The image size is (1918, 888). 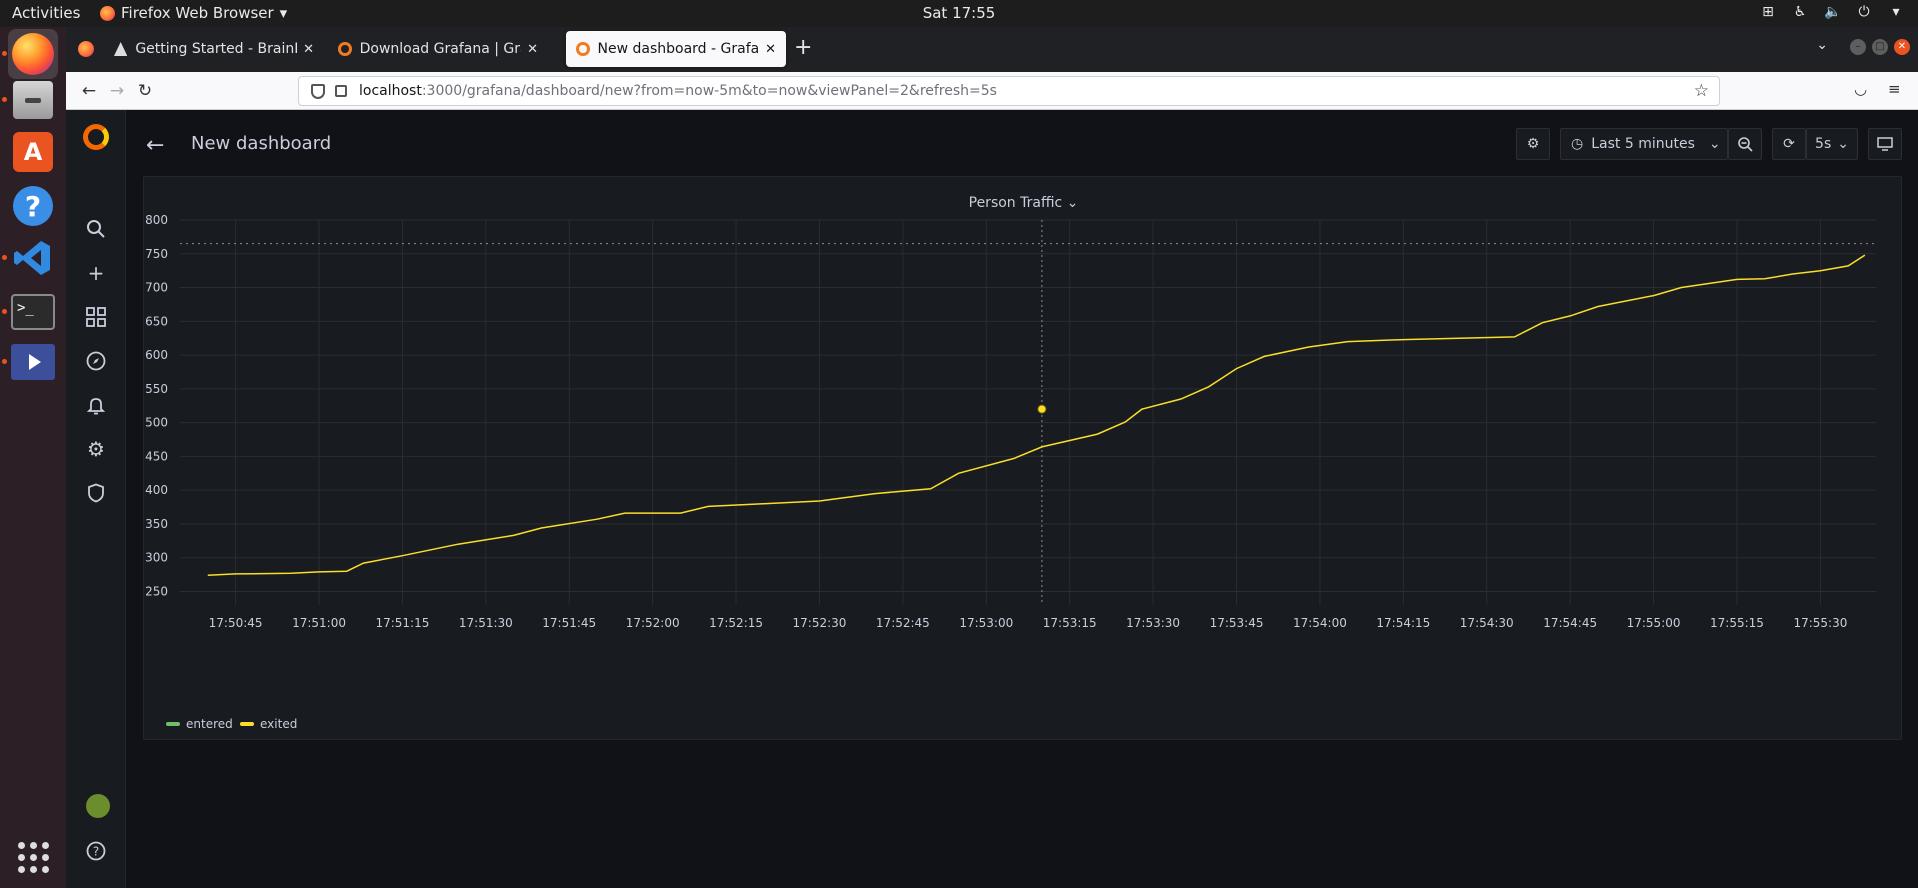 I want to click on refresh-interval-picker: 5s ⌄, so click(x=1832, y=144).